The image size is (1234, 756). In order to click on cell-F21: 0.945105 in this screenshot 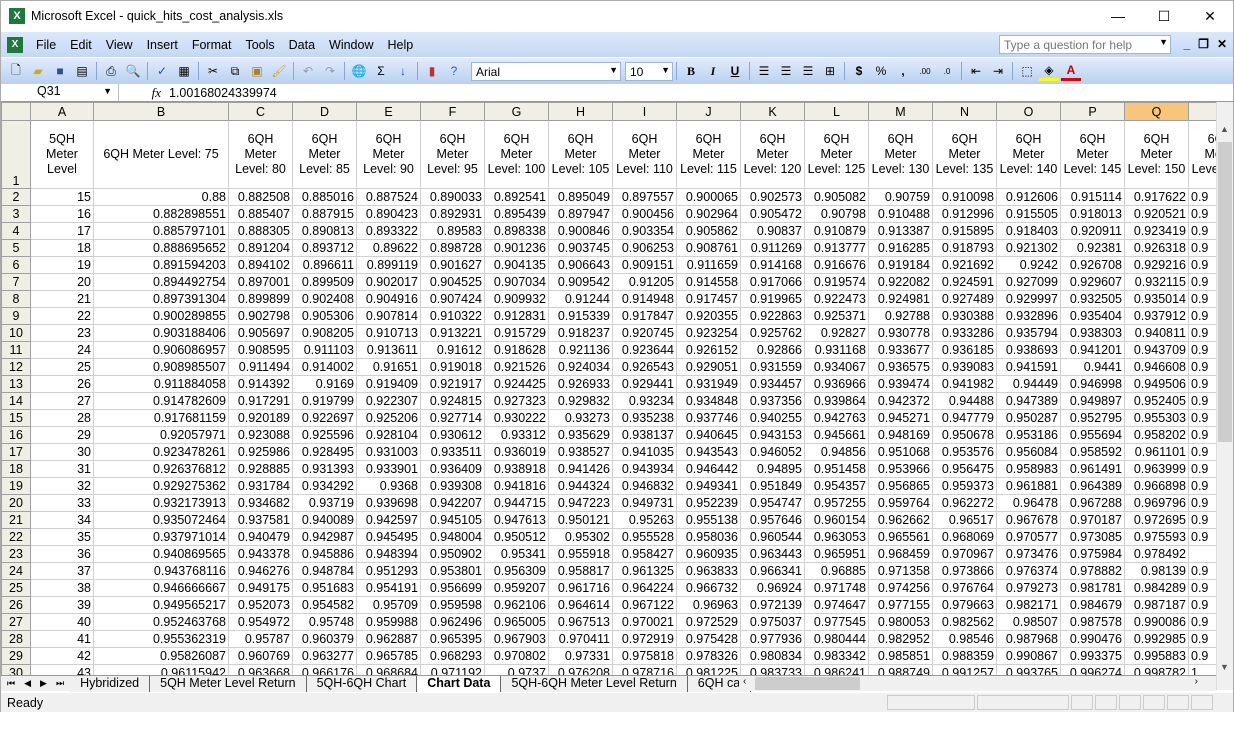, I will do `click(452, 520)`.